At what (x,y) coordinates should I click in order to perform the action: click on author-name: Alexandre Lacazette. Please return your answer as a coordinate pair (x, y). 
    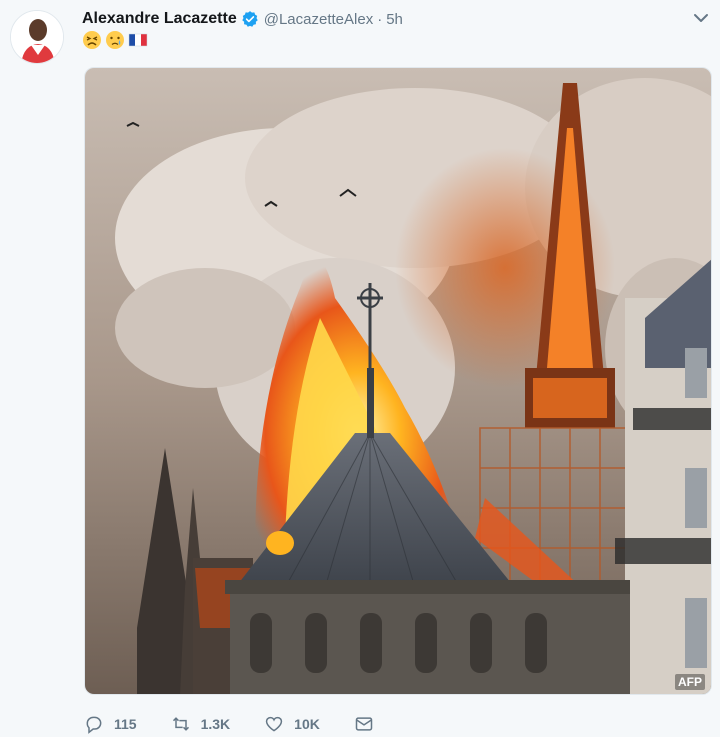
    Looking at the image, I should click on (159, 19).